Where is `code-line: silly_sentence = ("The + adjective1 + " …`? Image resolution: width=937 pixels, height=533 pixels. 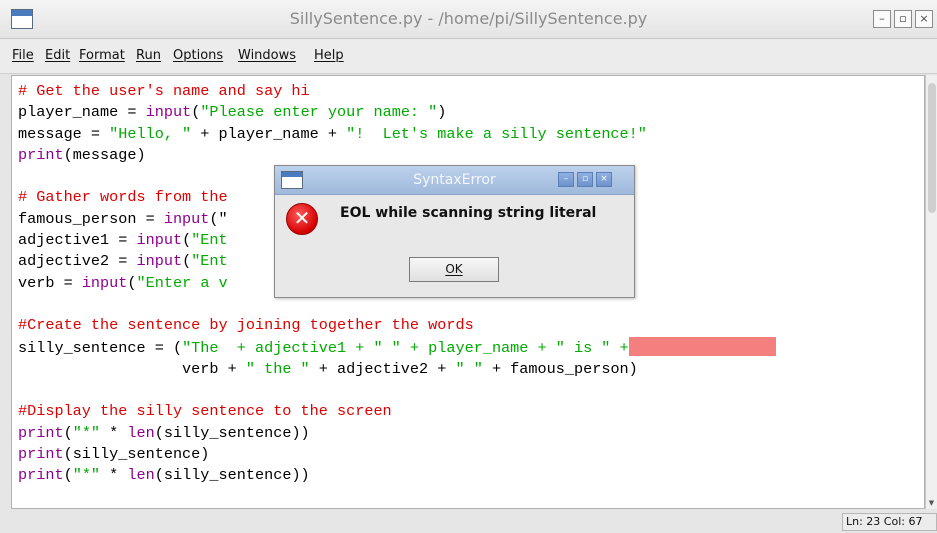
code-line: silly_sentence = ("The + adjective1 + " … is located at coordinates (397, 346).